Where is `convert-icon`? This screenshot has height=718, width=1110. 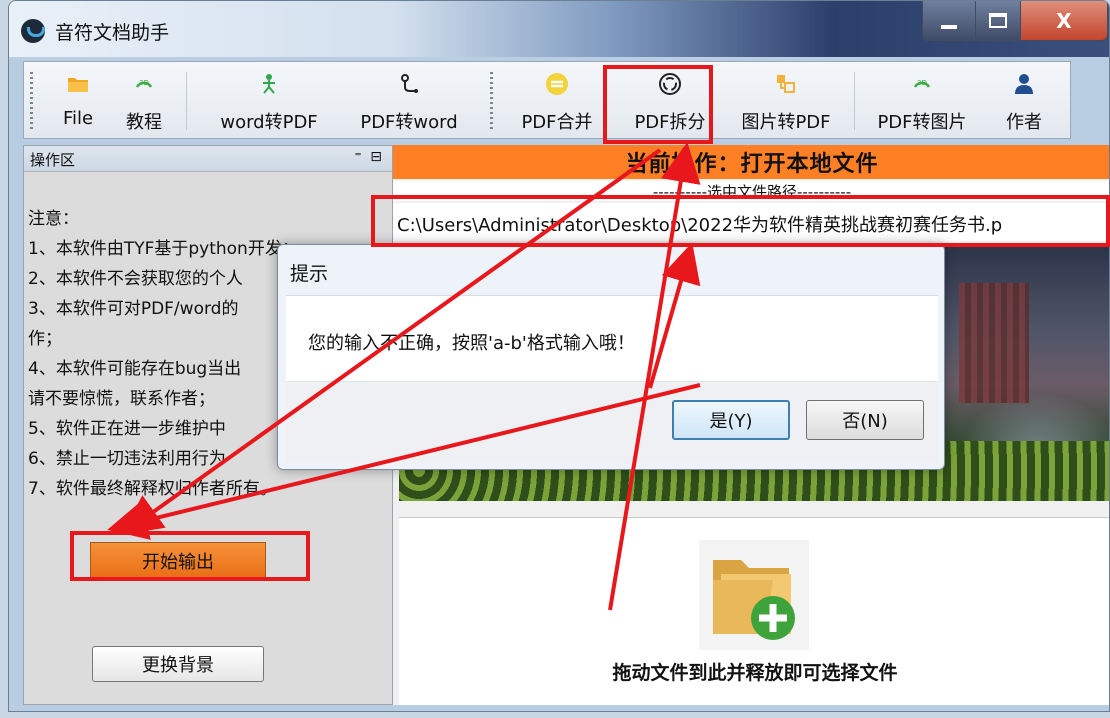
convert-icon is located at coordinates (269, 84).